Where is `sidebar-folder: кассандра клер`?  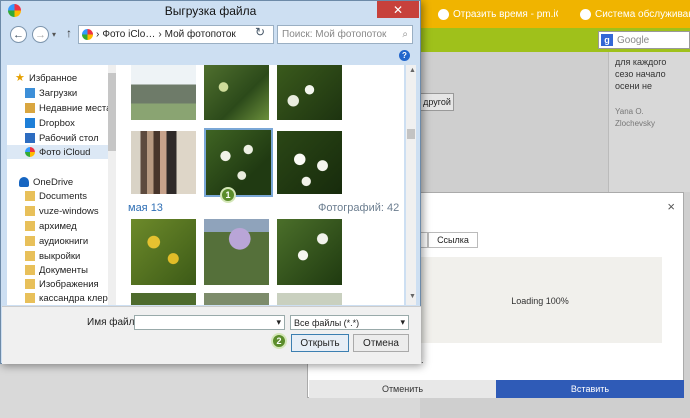 sidebar-folder: кассандра клер is located at coordinates (66, 298).